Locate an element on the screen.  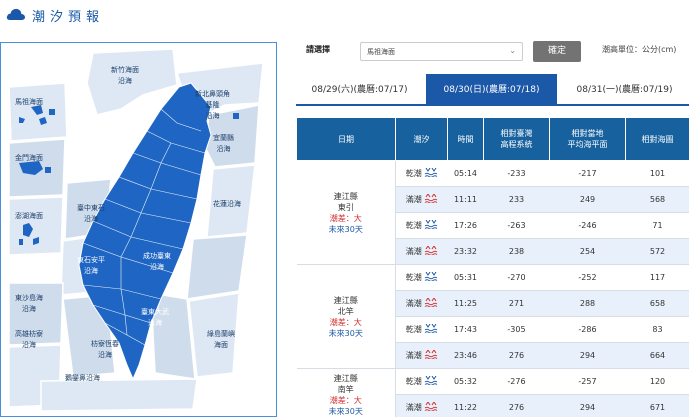
twvd-cell-text: 276 is located at coordinates (516, 355).